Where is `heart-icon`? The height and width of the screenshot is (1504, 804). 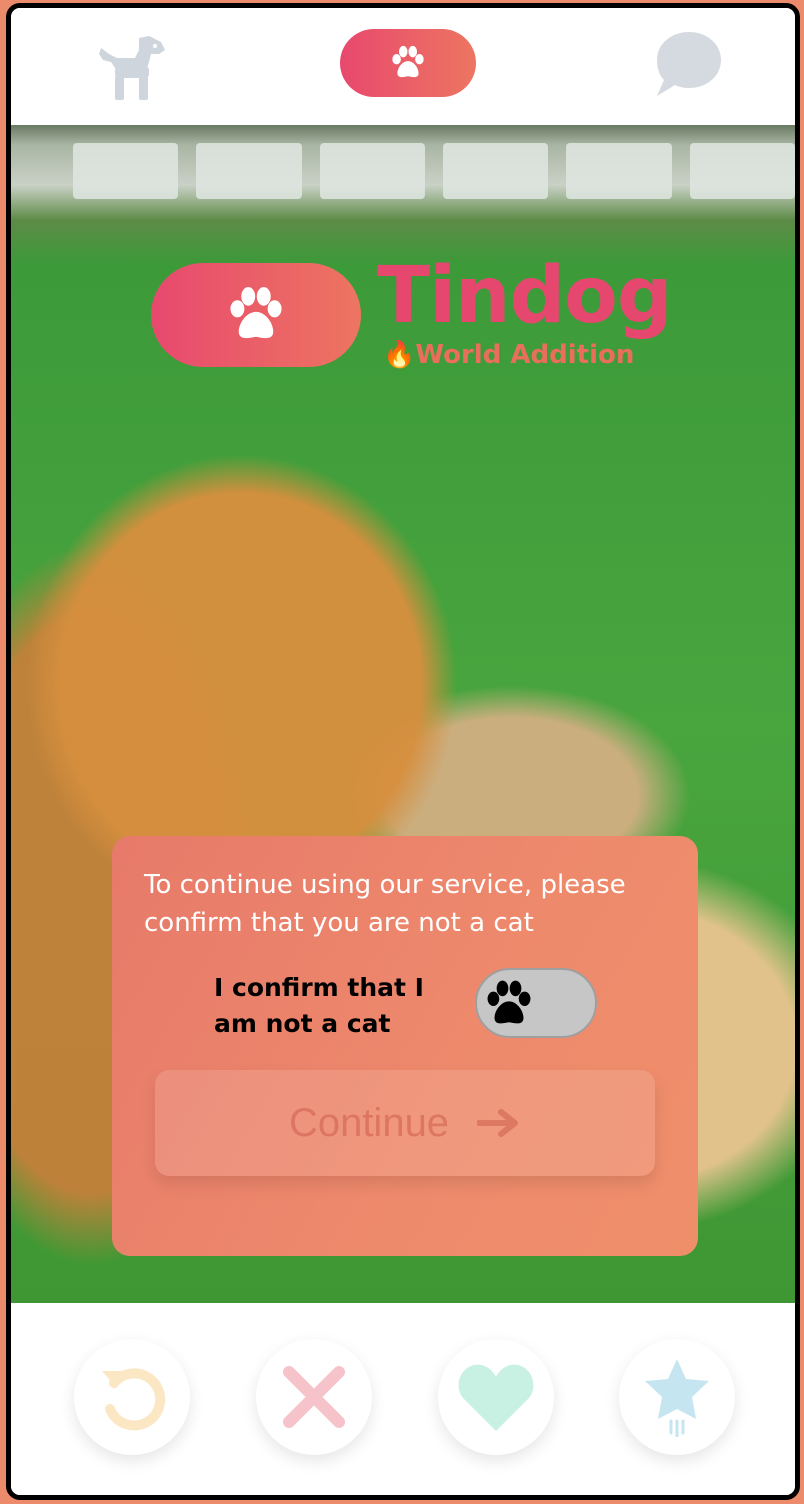 heart-icon is located at coordinates (496, 1397).